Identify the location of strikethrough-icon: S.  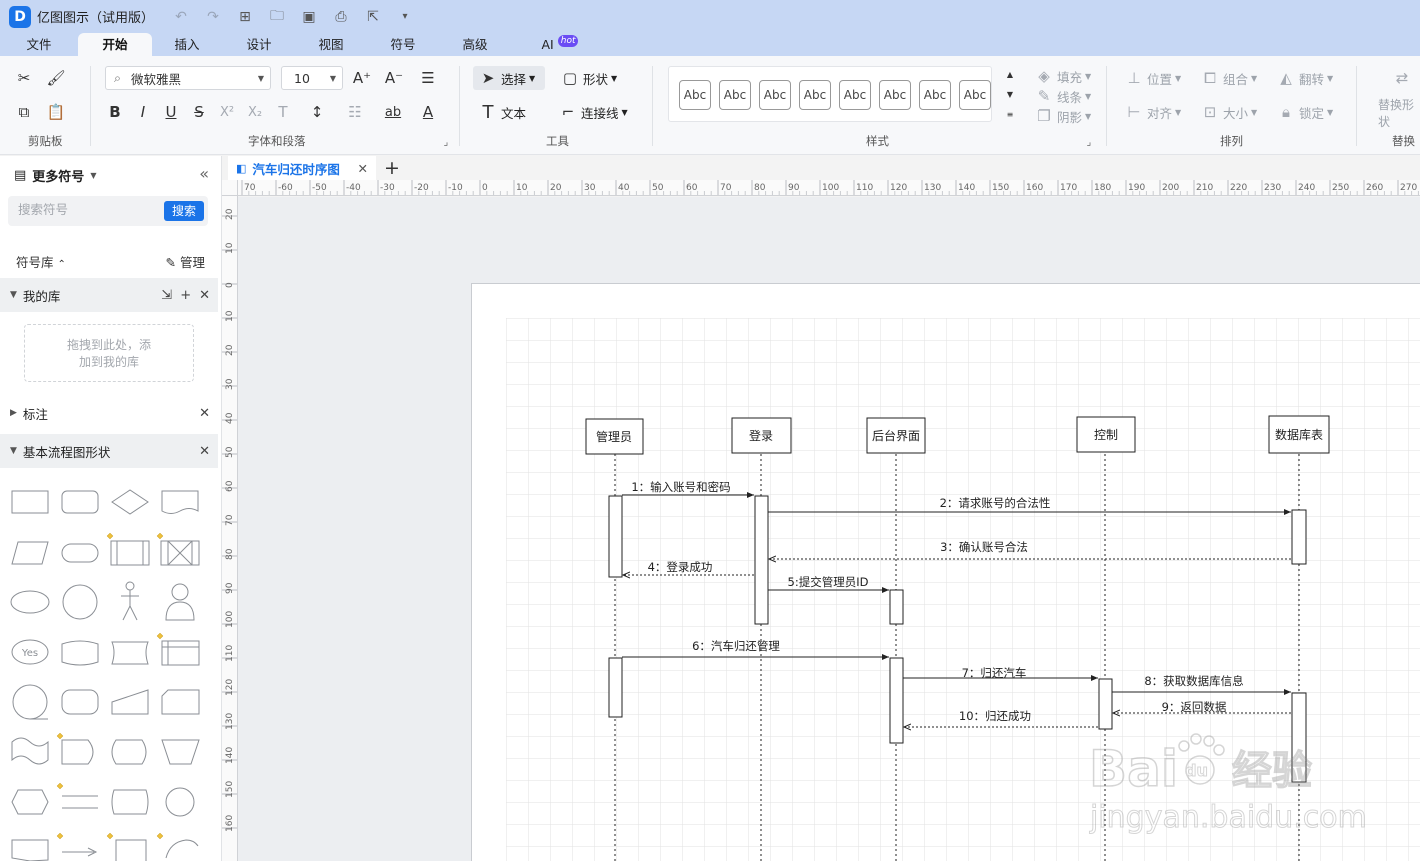
(199, 112).